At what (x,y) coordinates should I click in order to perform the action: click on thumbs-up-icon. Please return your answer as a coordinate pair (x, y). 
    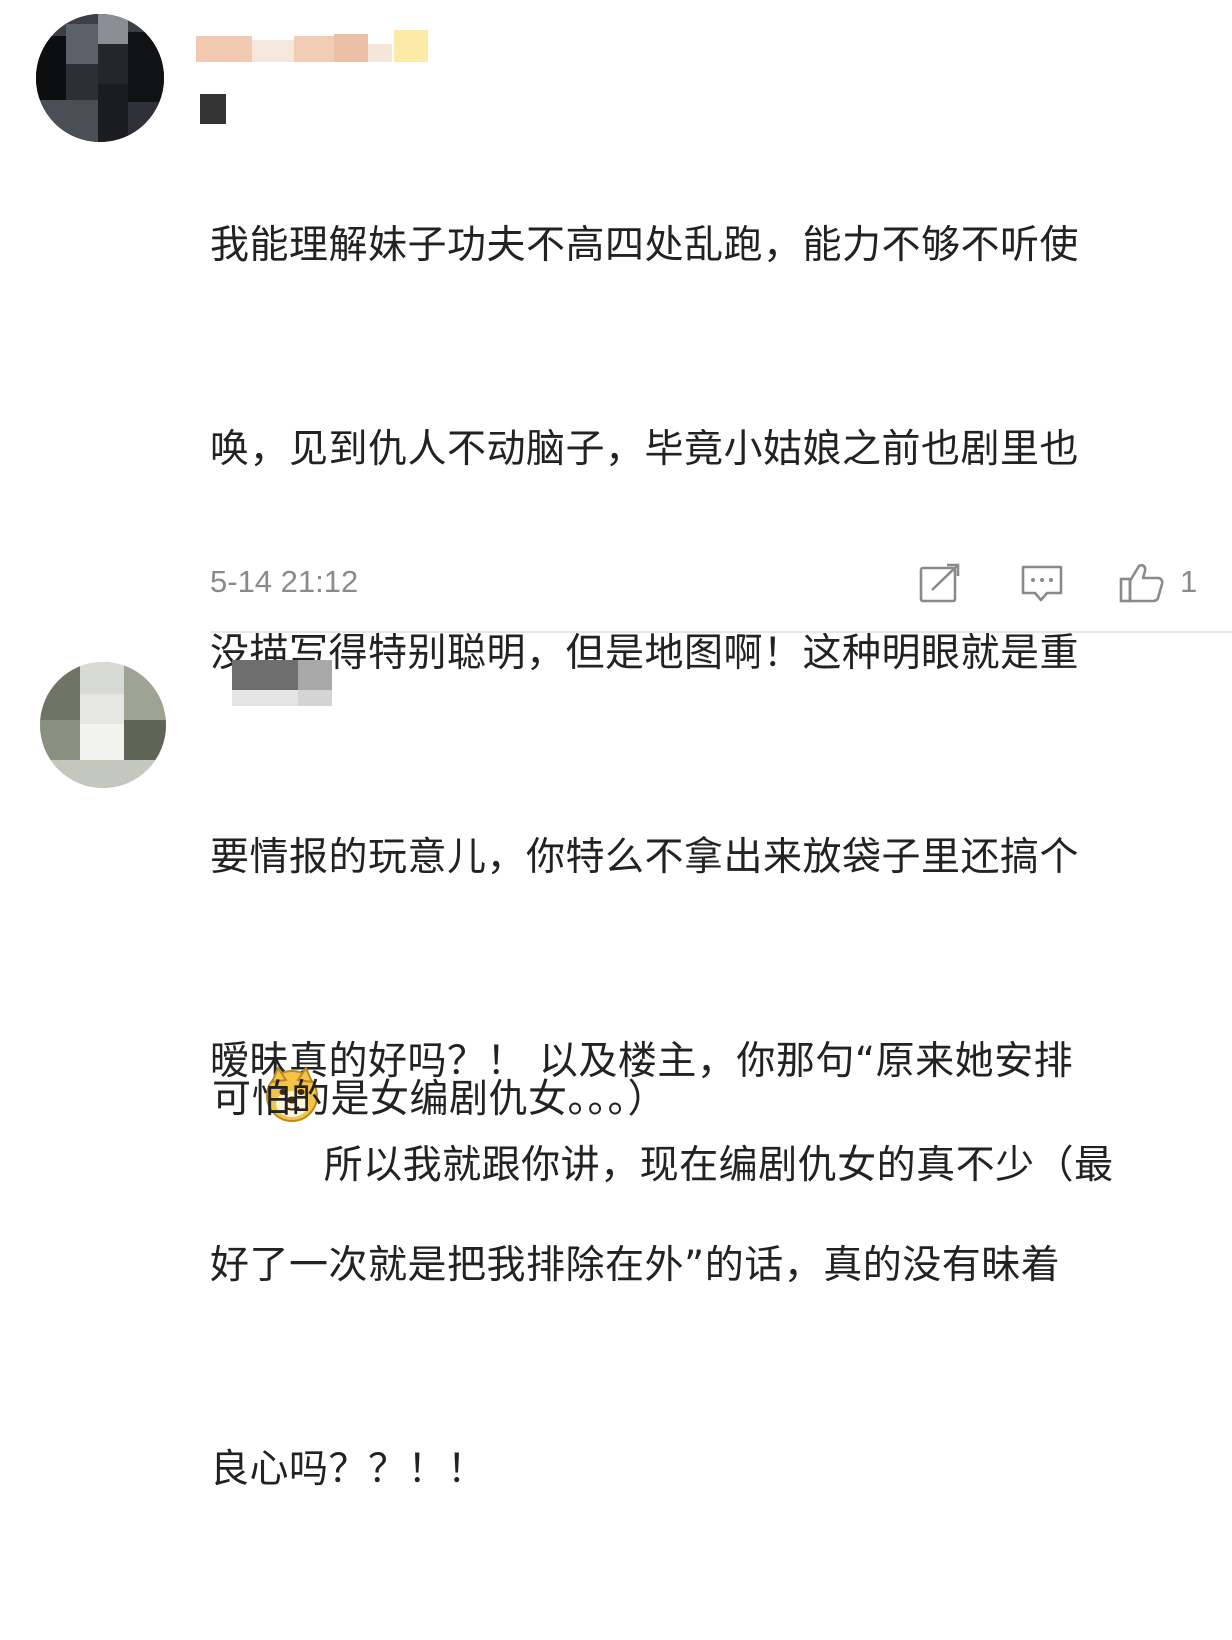
    Looking at the image, I should click on (1141, 583).